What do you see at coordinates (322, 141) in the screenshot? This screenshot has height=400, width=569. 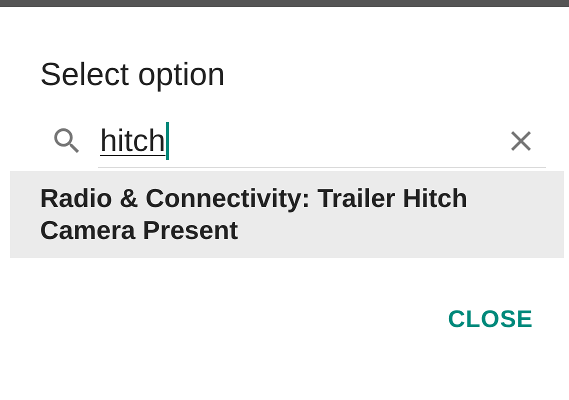 I see `search-field: hitch` at bounding box center [322, 141].